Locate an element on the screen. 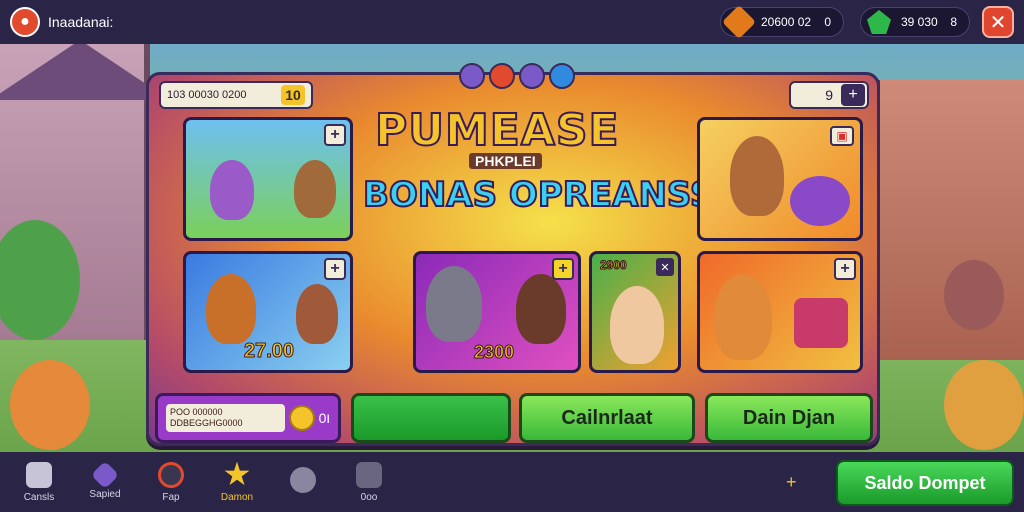 Image resolution: width=1024 pixels, height=512 pixels. add-funds-icon: + is located at coordinates (791, 482).